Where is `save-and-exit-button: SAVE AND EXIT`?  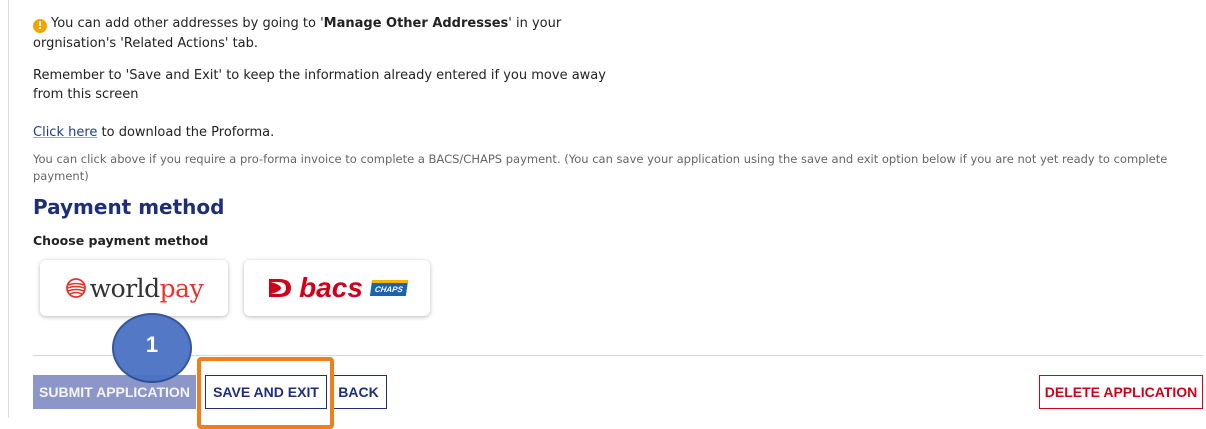 save-and-exit-button: SAVE AND EXIT is located at coordinates (266, 392).